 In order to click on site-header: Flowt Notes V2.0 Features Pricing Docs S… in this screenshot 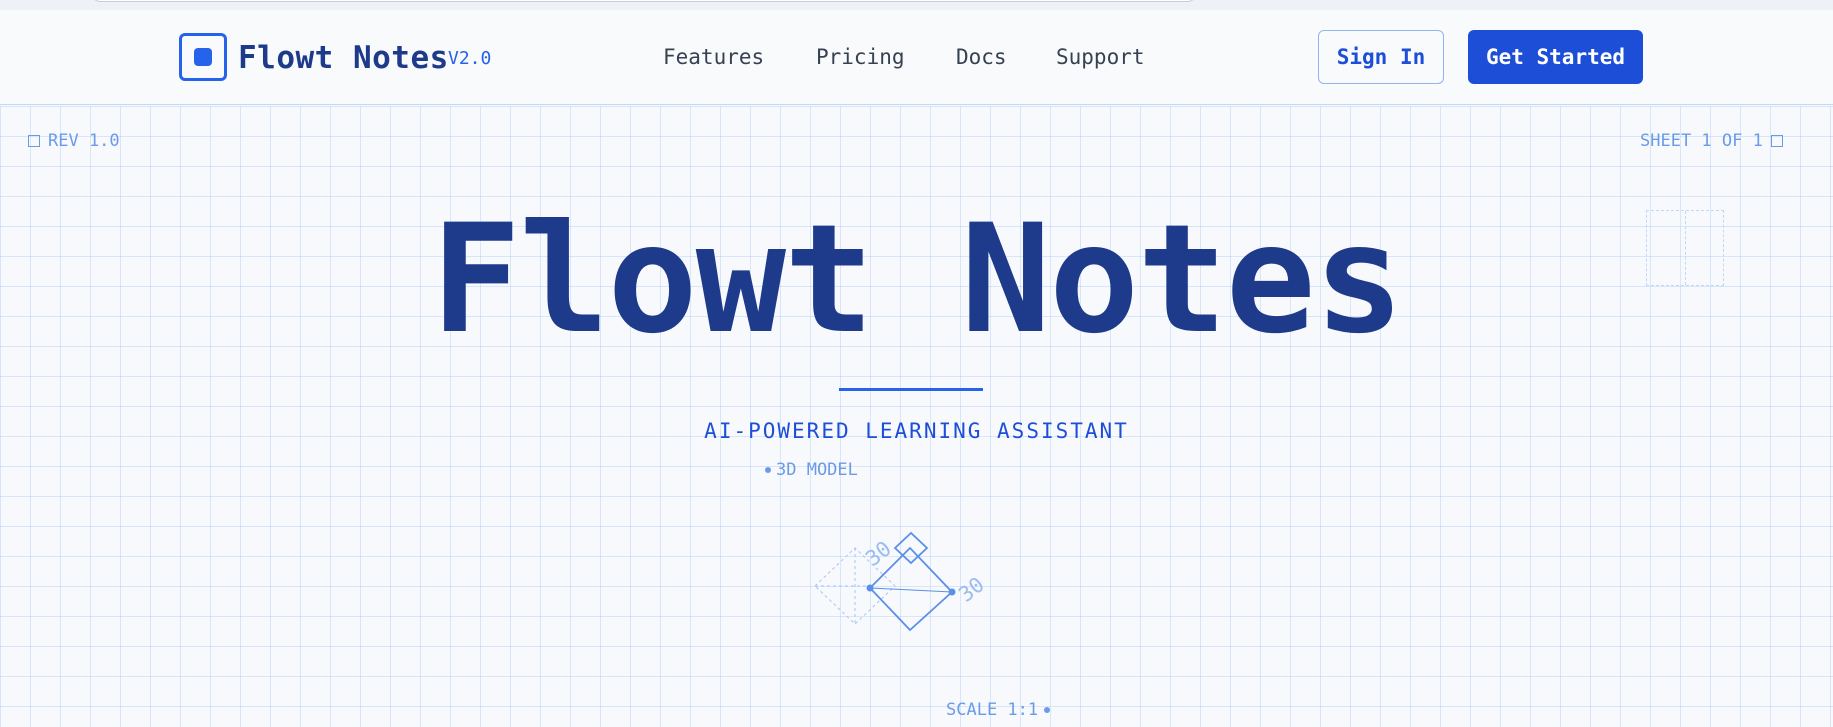, I will do `click(916, 57)`.